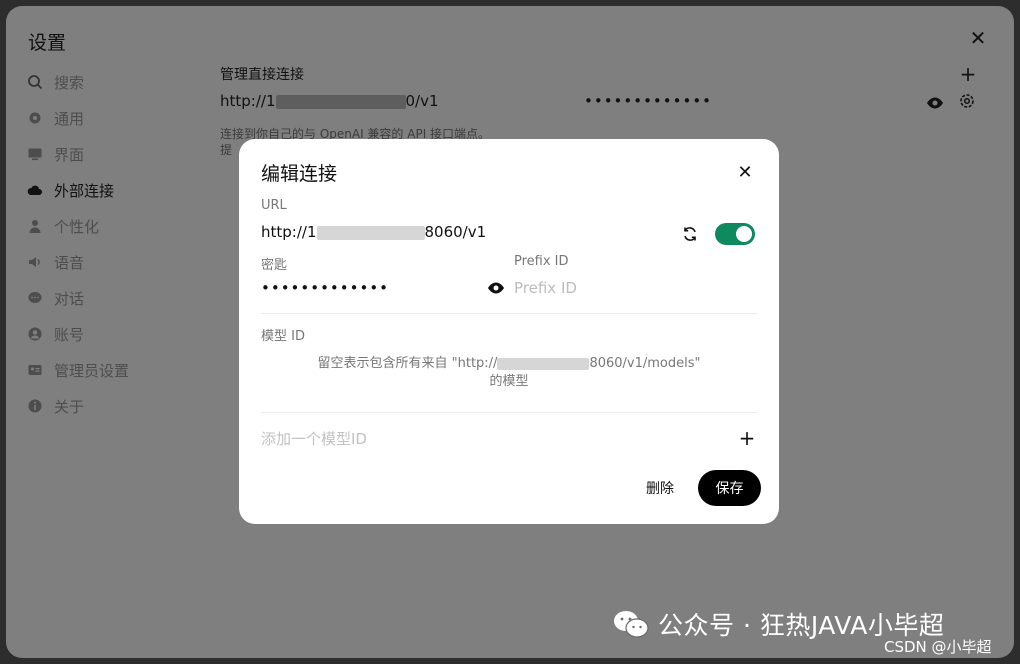 This screenshot has width=1020, height=664. I want to click on eye-icon, so click(496, 288).